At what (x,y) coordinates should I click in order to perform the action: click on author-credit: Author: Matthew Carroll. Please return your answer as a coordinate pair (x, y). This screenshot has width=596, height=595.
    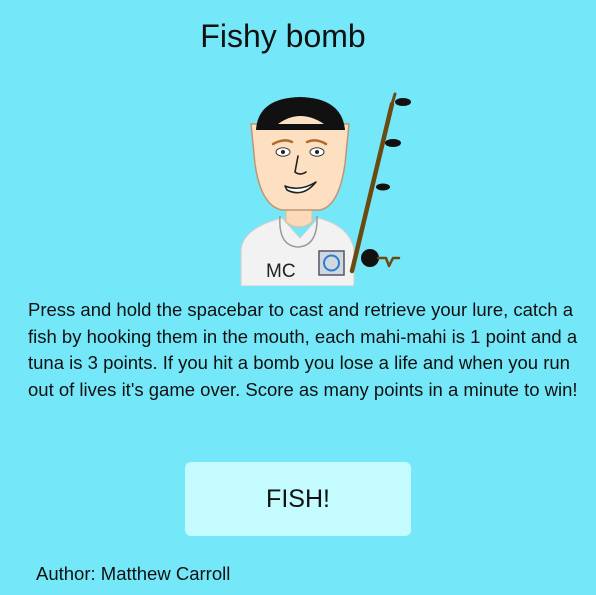
    Looking at the image, I should click on (133, 573).